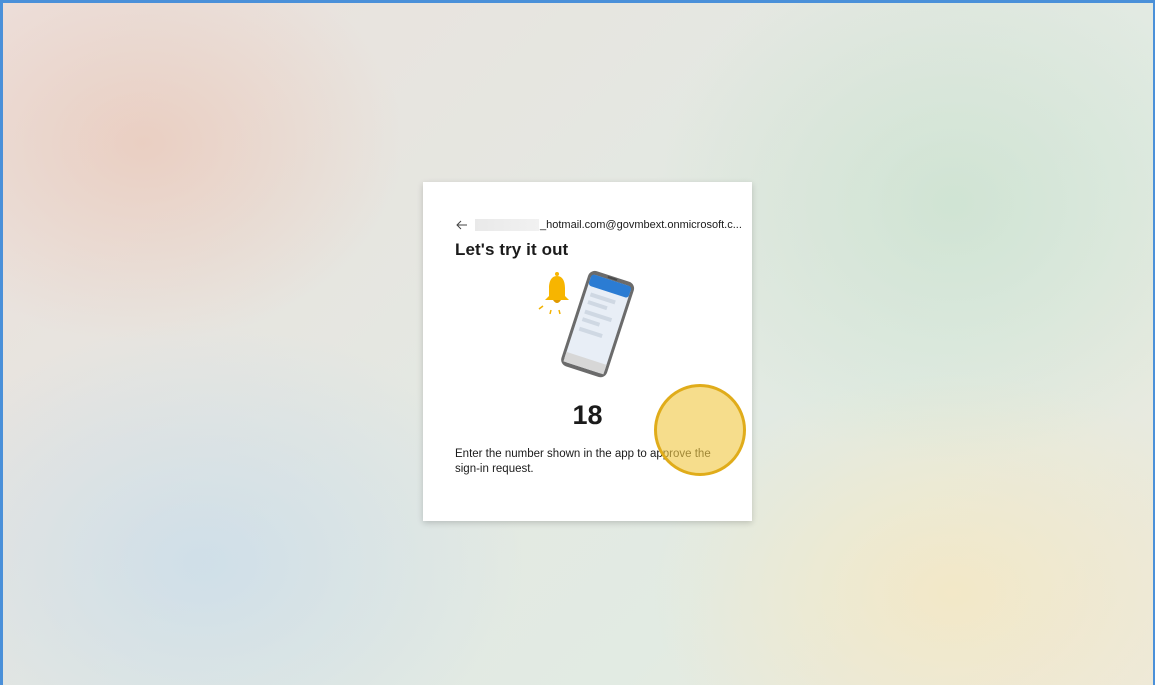  Describe the element at coordinates (553, 293) in the screenshot. I see `bell-icon` at that location.